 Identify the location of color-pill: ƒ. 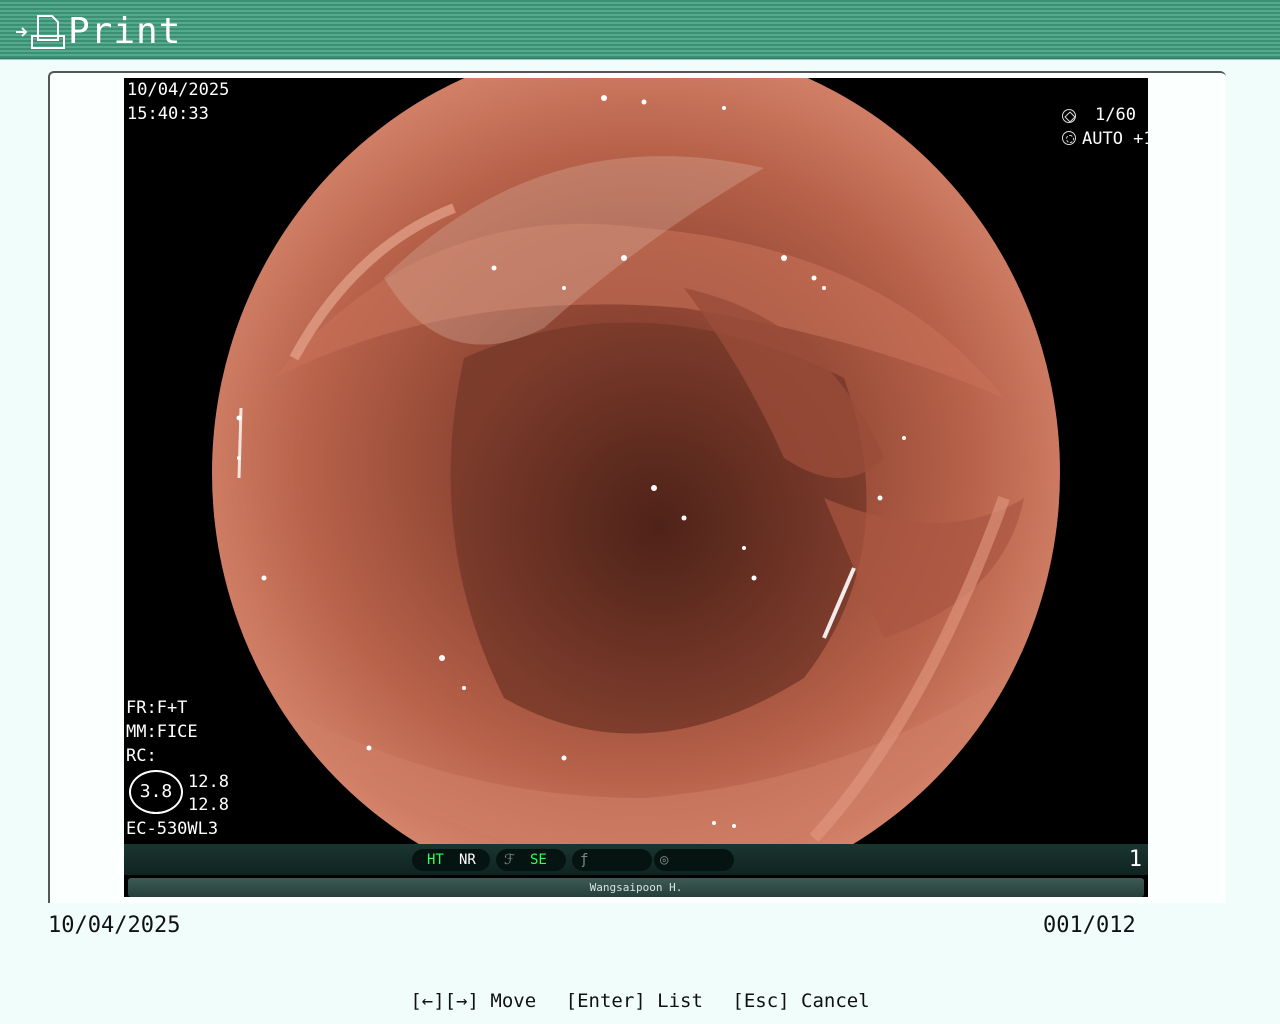
(612, 860).